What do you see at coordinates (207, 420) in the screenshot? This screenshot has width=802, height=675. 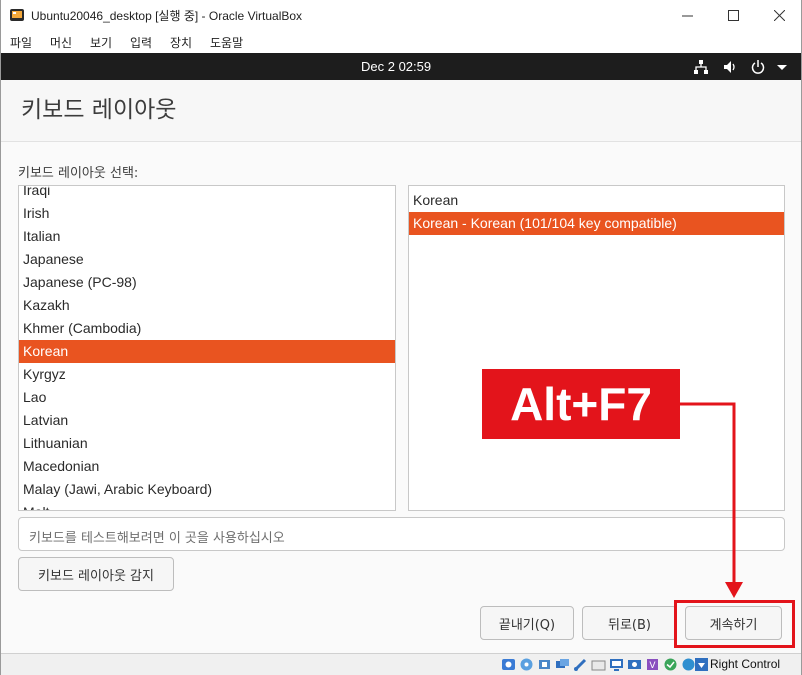 I see `list-item: Latvian` at bounding box center [207, 420].